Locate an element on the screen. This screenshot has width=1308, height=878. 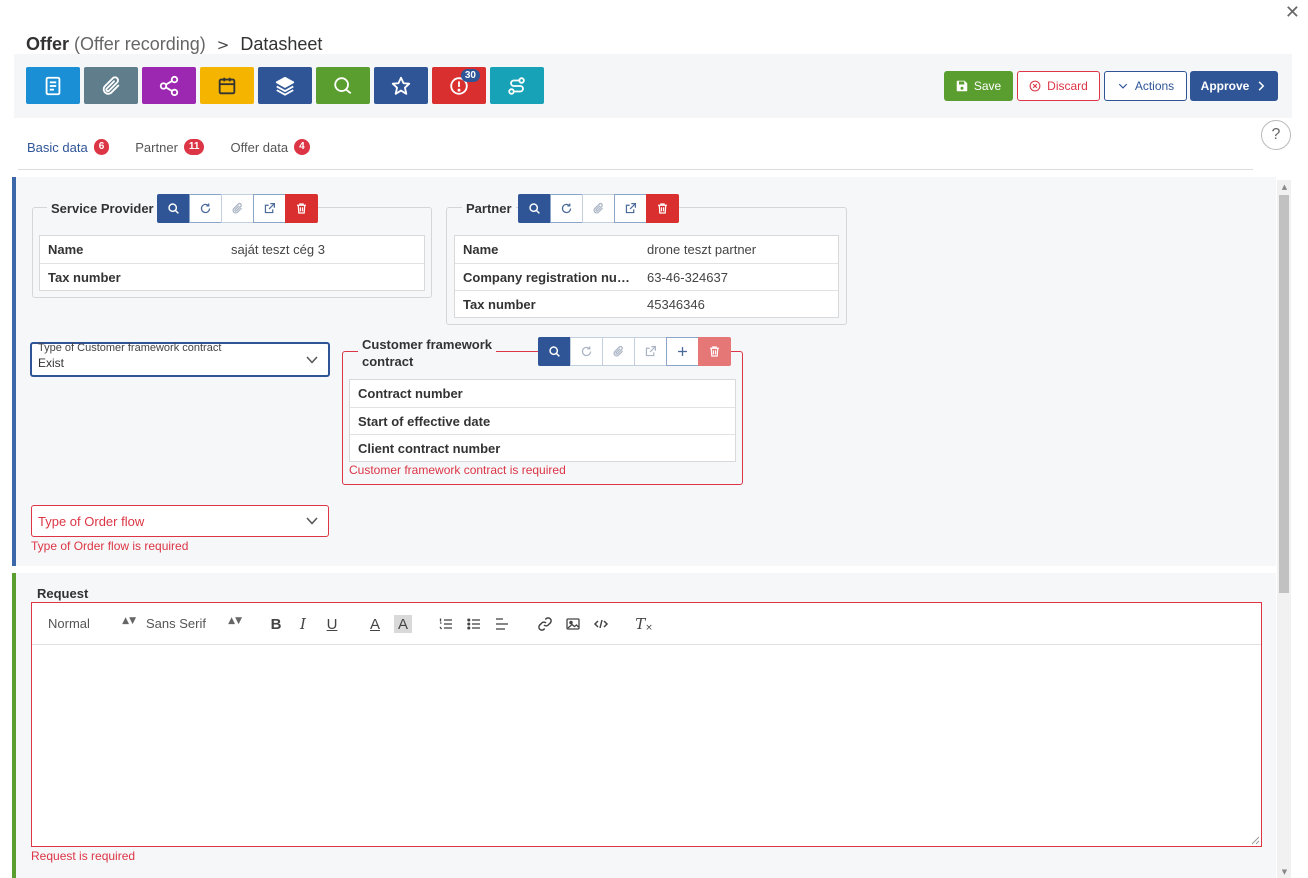
tab-partner: Partner 11 is located at coordinates (170, 147).